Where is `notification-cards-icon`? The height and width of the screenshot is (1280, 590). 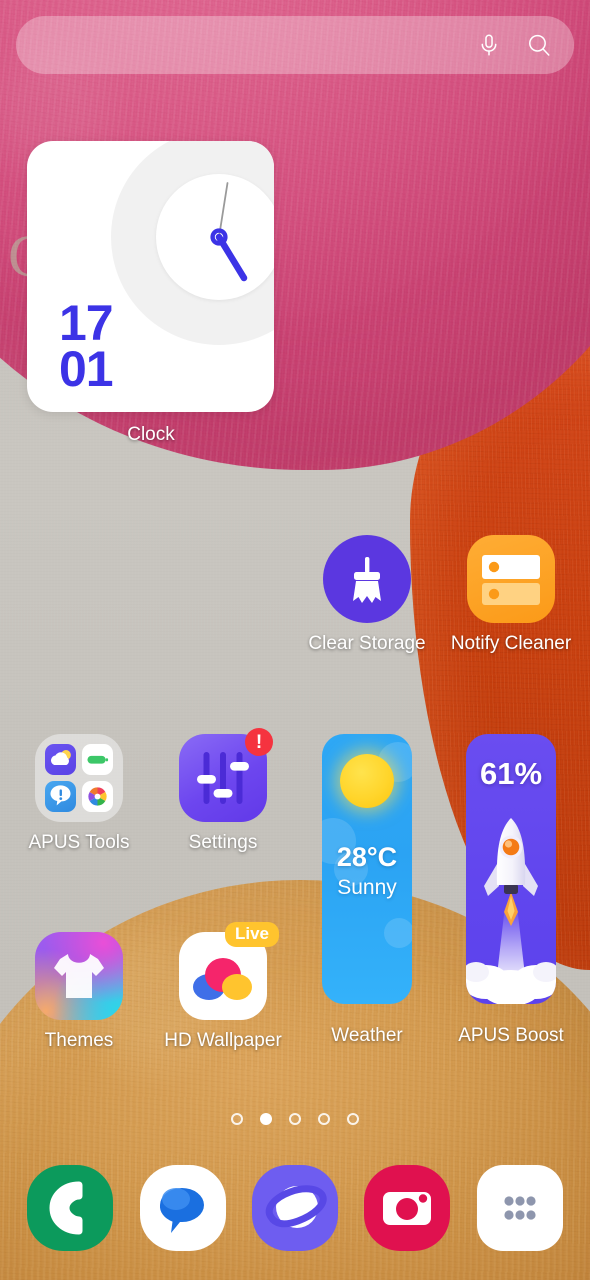
notification-cards-icon is located at coordinates (511, 579).